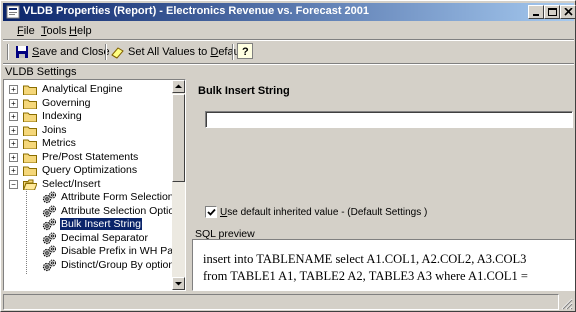 This screenshot has height=312, width=576. I want to click on maximize-icon, so click(552, 12).